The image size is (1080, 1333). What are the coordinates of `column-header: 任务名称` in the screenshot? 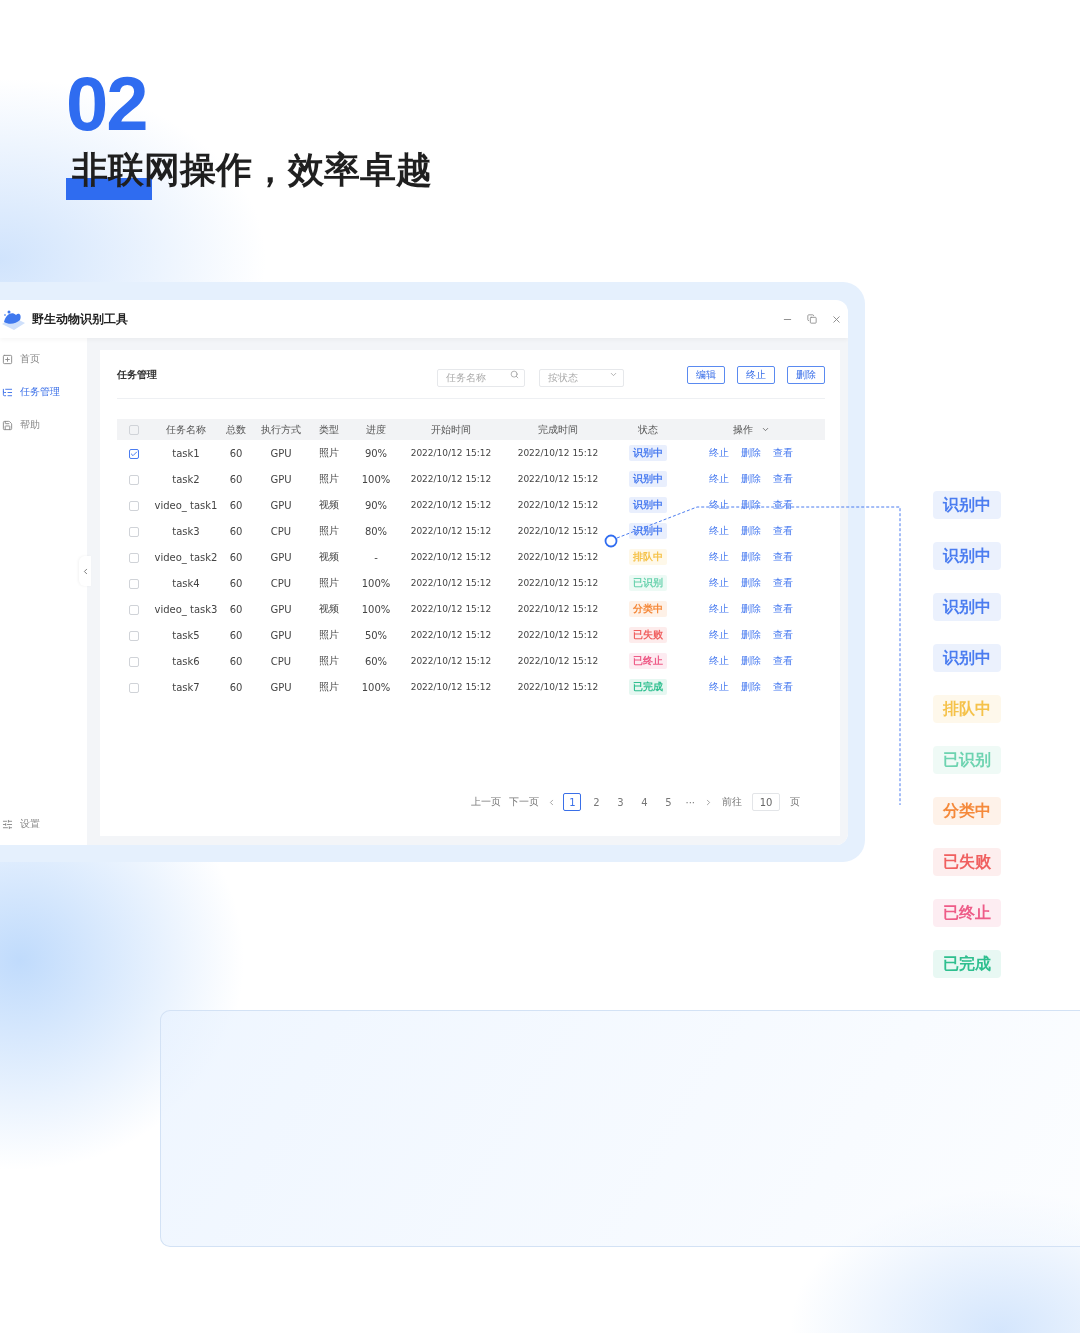 It's located at (186, 429).